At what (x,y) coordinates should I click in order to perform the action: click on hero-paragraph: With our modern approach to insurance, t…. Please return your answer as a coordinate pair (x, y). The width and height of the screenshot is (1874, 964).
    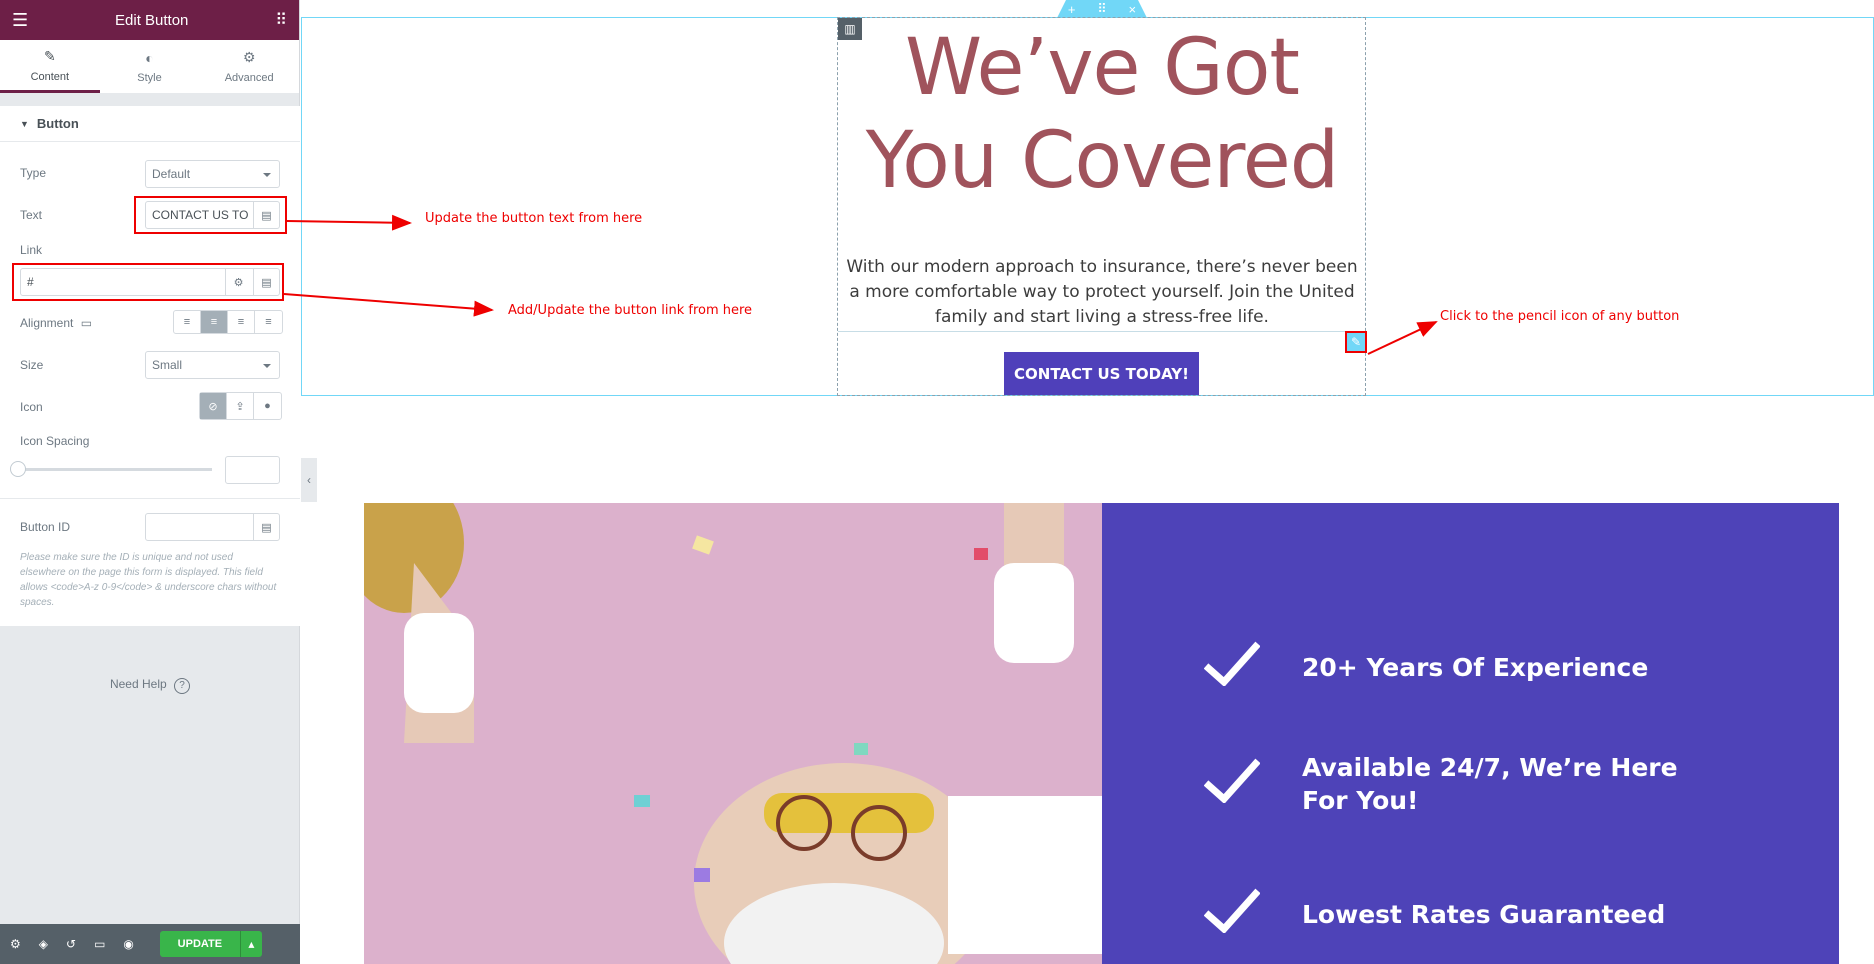
    Looking at the image, I should click on (1102, 292).